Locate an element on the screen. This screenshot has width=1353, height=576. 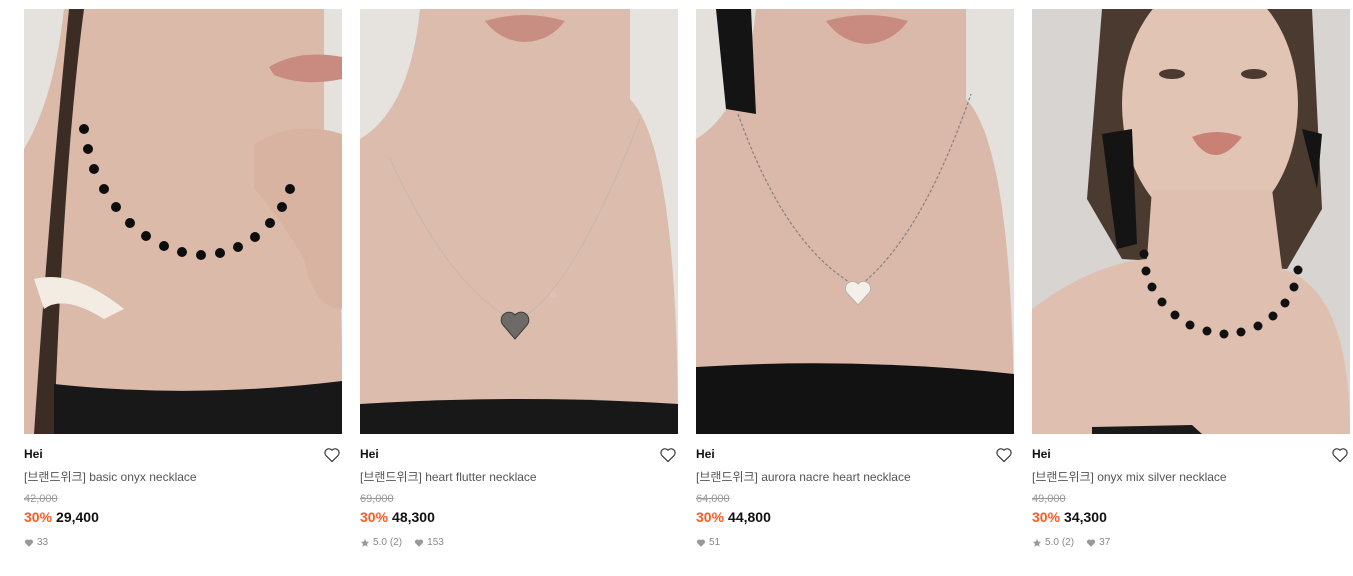
product-stats: 51 is located at coordinates (855, 543).